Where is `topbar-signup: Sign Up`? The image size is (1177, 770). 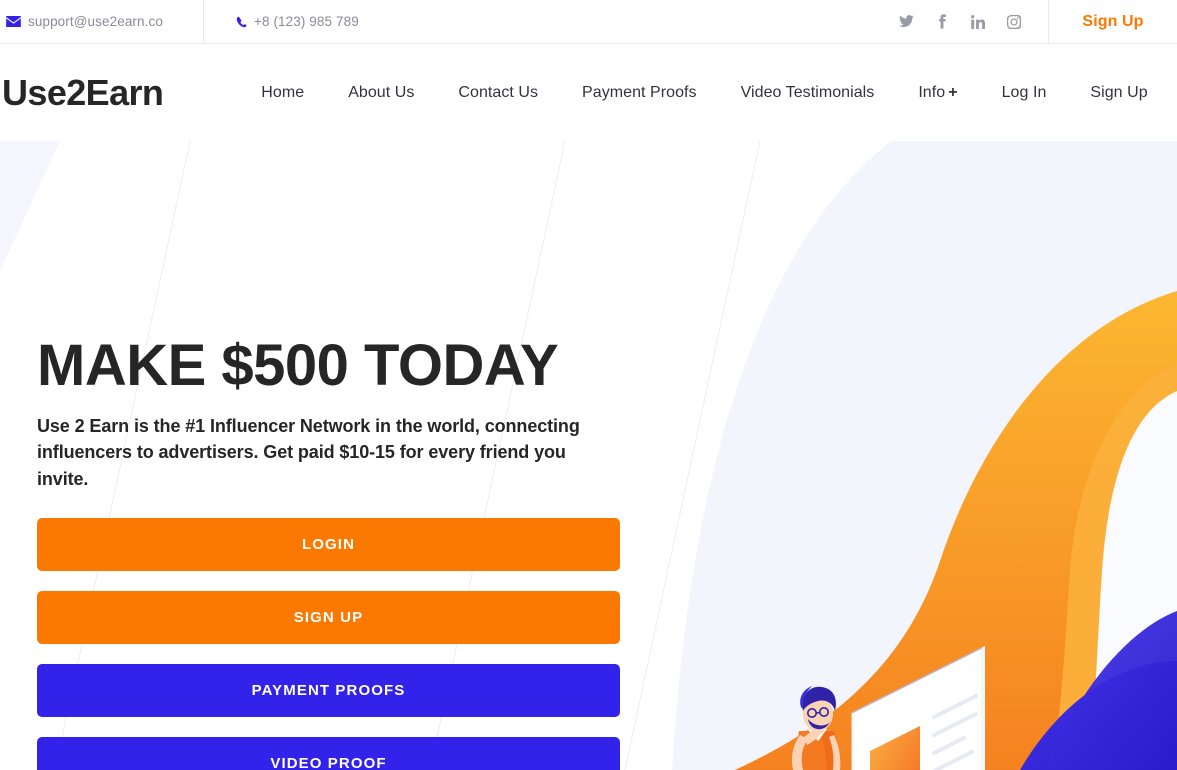
topbar-signup: Sign Up is located at coordinates (1112, 21).